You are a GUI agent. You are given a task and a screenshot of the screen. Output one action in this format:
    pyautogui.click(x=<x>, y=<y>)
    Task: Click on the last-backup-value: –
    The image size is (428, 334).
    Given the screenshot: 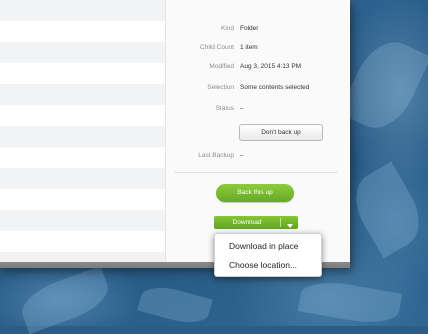 What is the action you would take?
    pyautogui.click(x=242, y=155)
    